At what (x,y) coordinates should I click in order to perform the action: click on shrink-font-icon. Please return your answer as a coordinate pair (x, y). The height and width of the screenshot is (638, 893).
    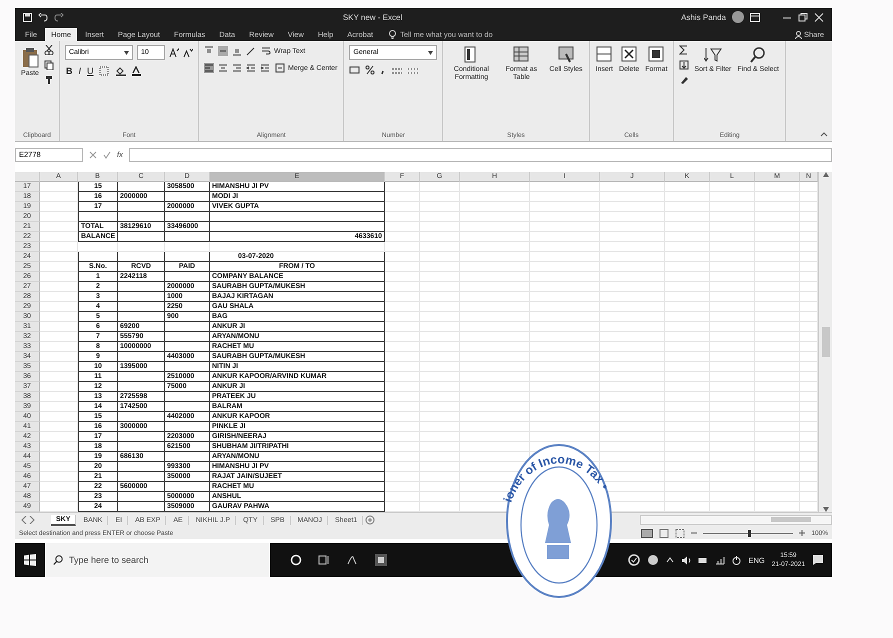
    Looking at the image, I should click on (188, 53).